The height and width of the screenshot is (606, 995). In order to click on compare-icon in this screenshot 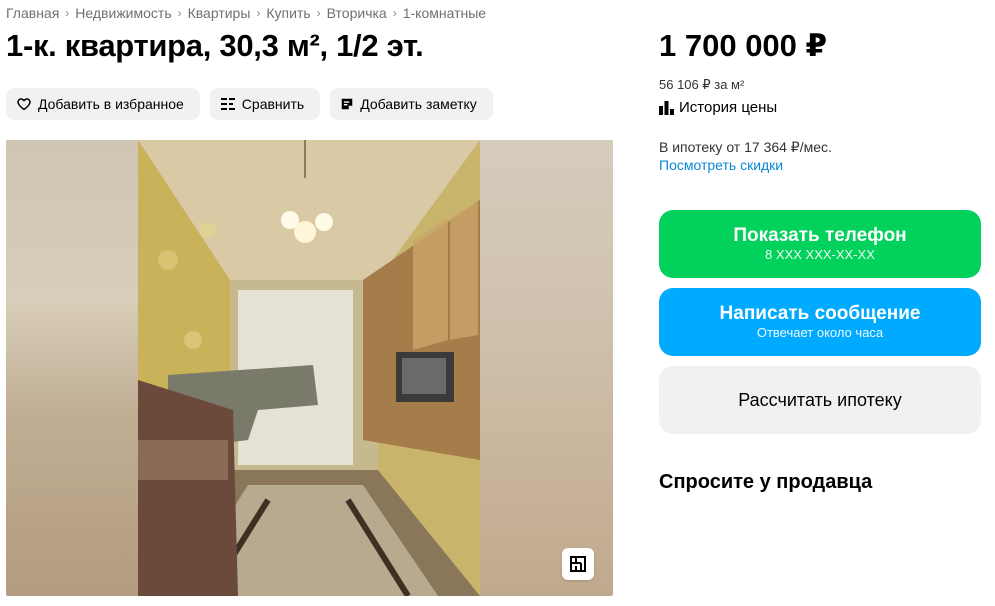, I will do `click(227, 104)`.